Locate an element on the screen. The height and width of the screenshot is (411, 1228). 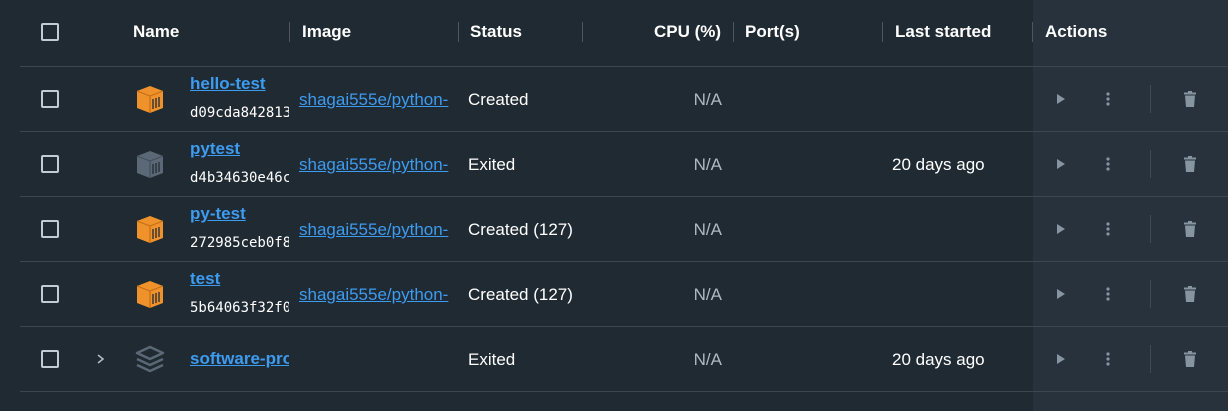
container-id: 272985ceb0f8 is located at coordinates (239, 243).